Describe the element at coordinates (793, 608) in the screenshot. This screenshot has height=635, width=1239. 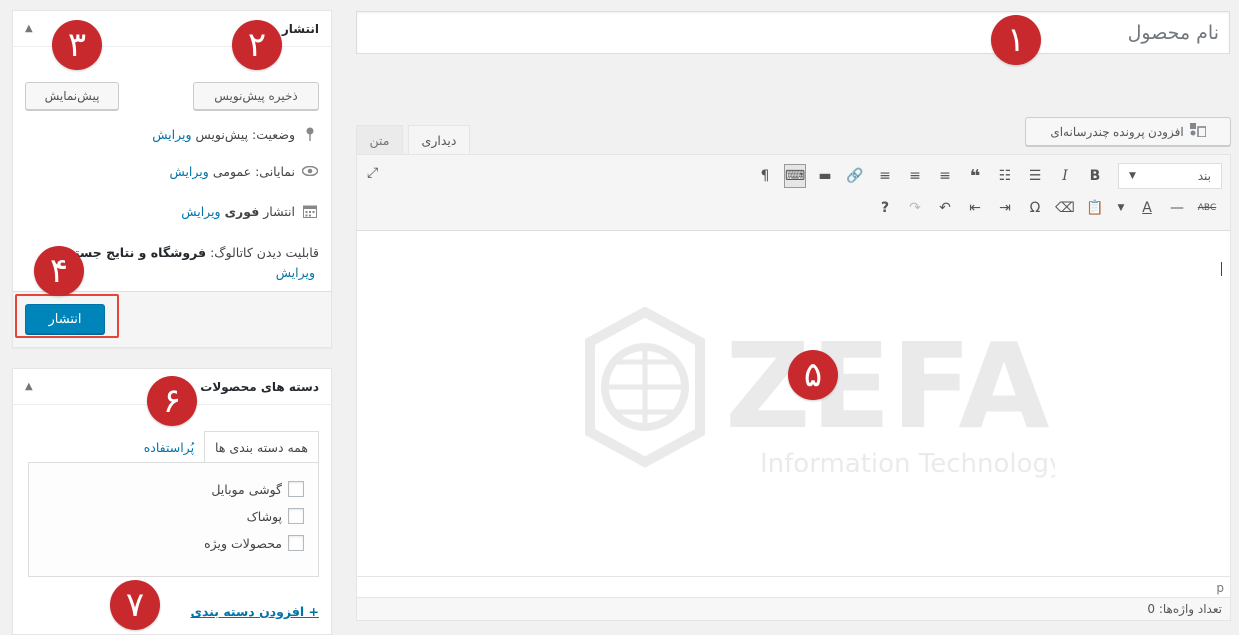
I see `word-count: تعداد واژه‌ها: 0` at that location.